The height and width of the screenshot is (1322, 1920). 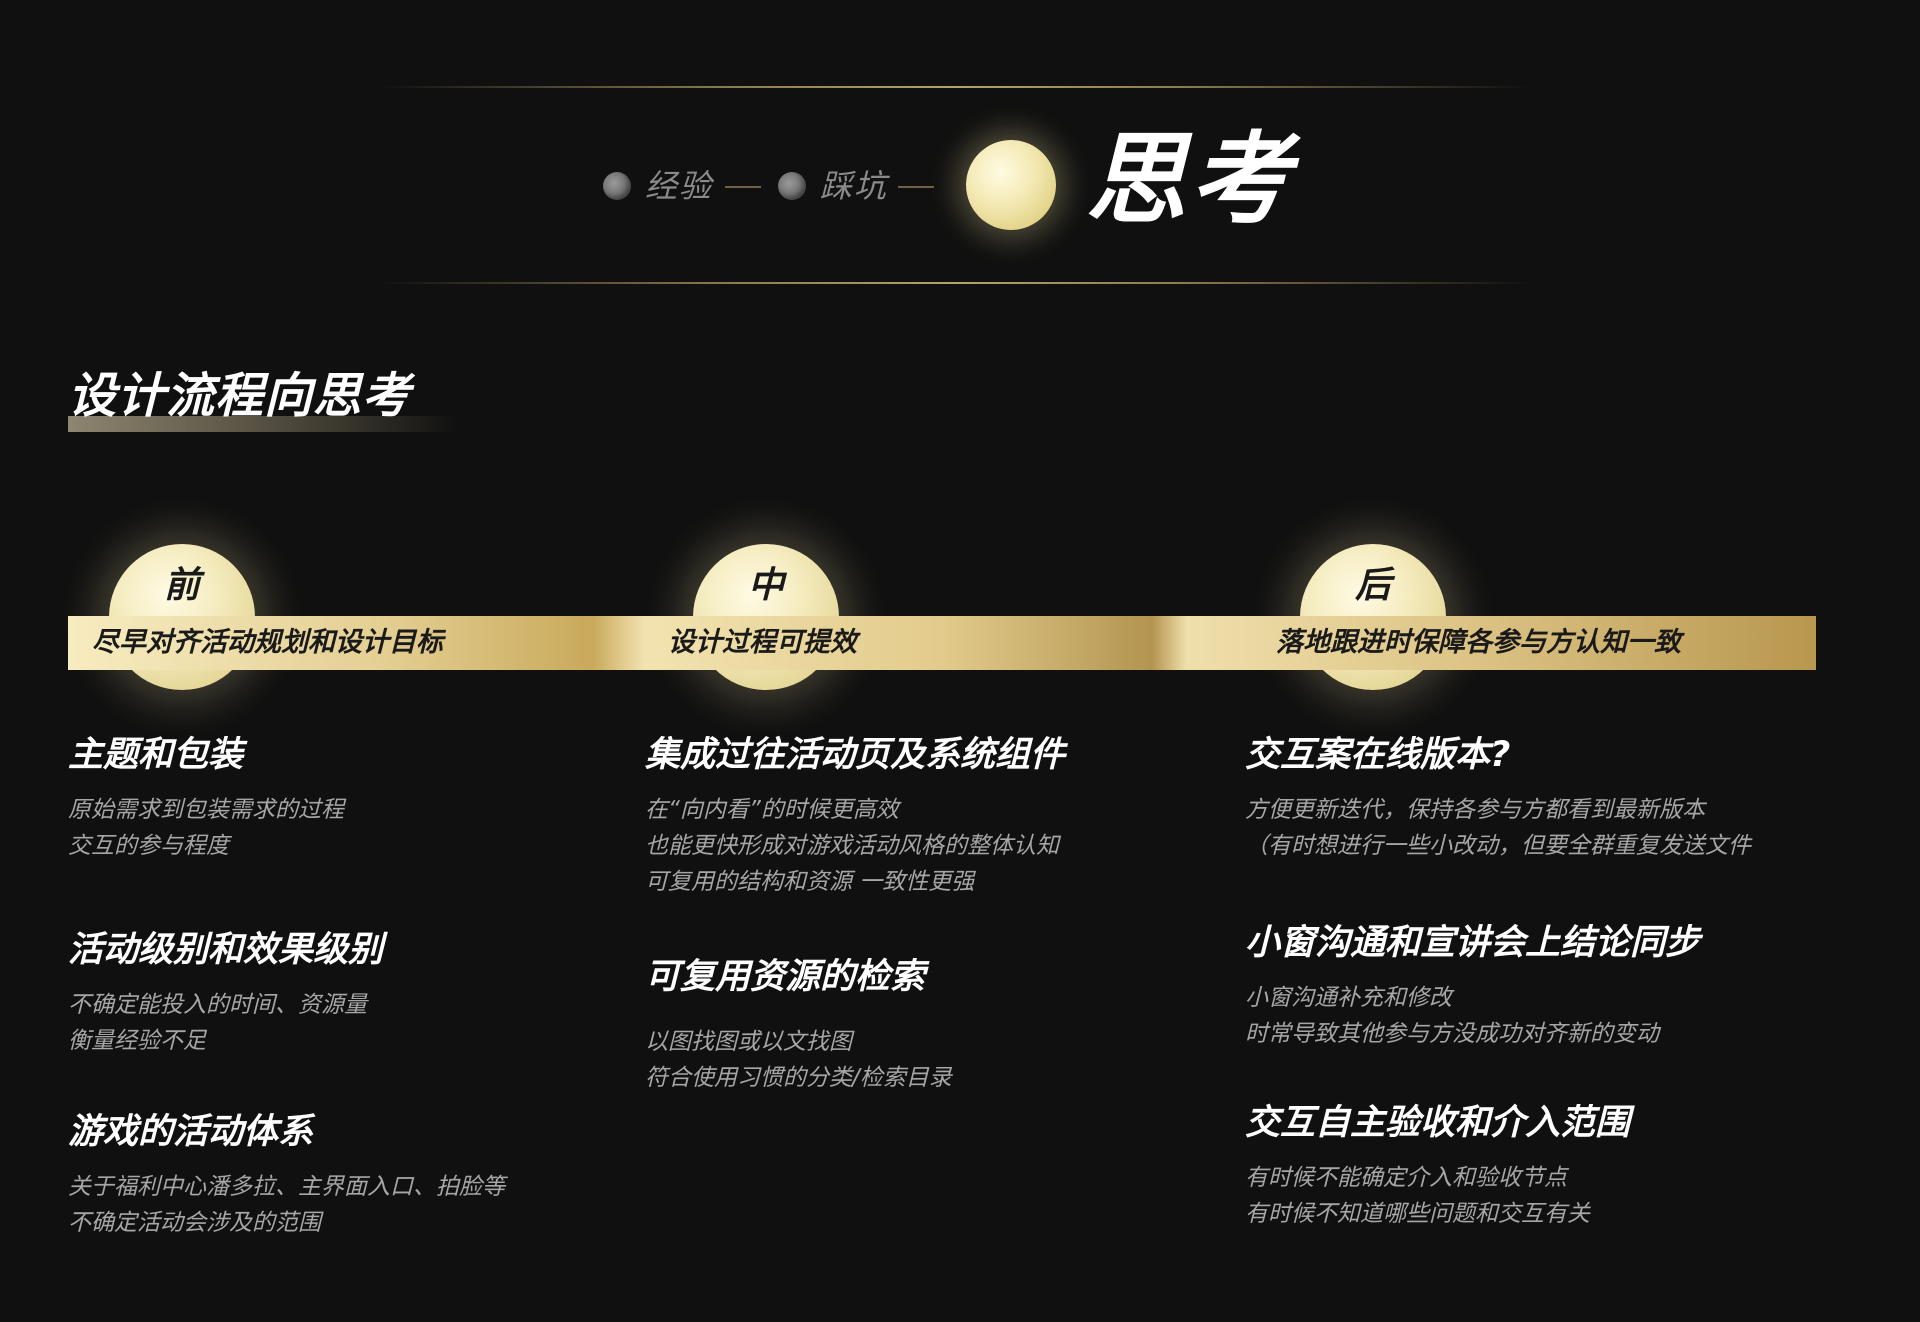 I want to click on column-during-item-title: 可复用资源的检索, so click(x=785, y=977).